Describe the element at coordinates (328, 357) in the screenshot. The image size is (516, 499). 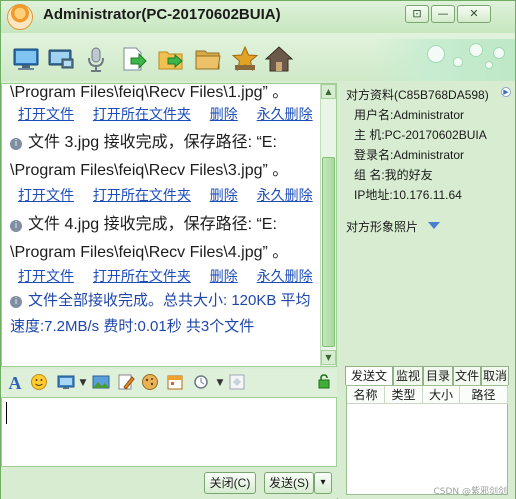
I see `scroll-down-arrow: ▼` at that location.